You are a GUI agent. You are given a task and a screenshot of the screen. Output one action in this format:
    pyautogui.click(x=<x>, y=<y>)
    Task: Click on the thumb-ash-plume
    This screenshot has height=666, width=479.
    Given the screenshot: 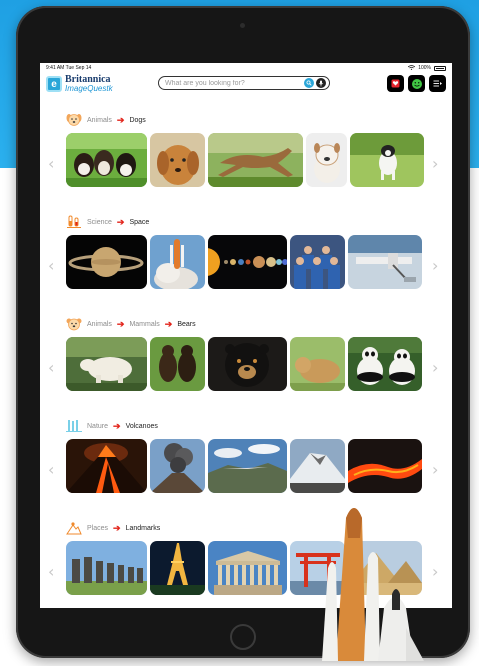 What is the action you would take?
    pyautogui.click(x=177, y=466)
    